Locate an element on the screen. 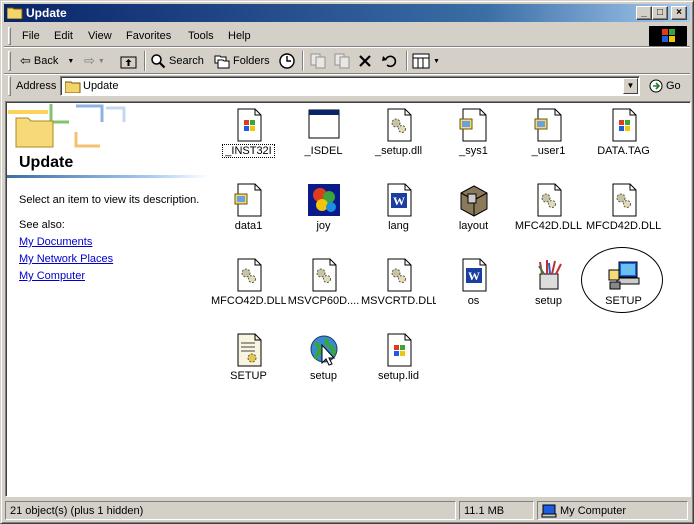 This screenshot has width=694, height=524. delete-button is located at coordinates (365, 61).